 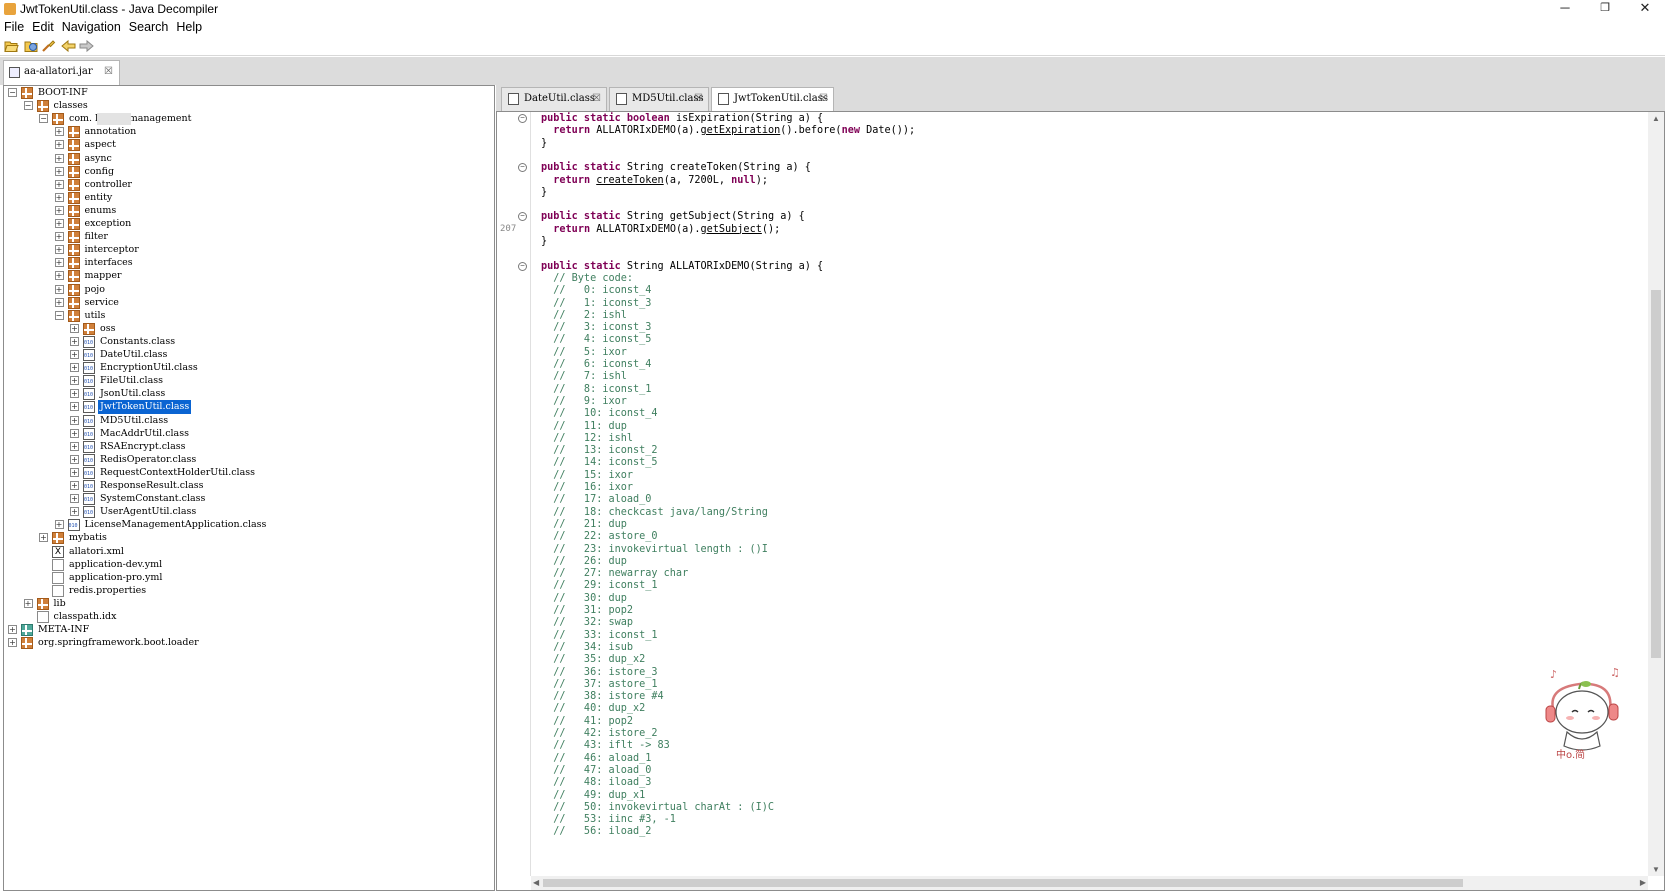 What do you see at coordinates (61, 72) in the screenshot?
I see `jar-tab: aa-allatori.jar ☒` at bounding box center [61, 72].